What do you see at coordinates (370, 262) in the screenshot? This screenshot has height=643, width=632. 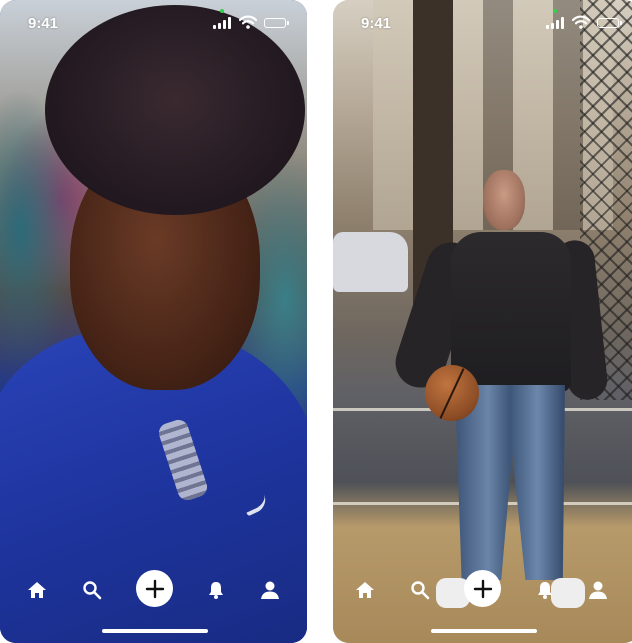 I see `photo-car` at bounding box center [370, 262].